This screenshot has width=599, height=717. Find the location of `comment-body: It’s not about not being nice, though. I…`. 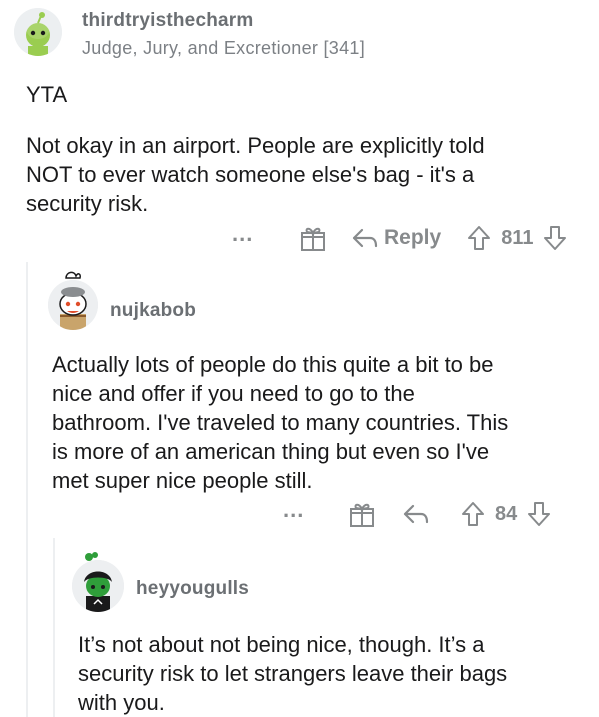

comment-body: It’s not about not being nice, though. I… is located at coordinates (293, 673).